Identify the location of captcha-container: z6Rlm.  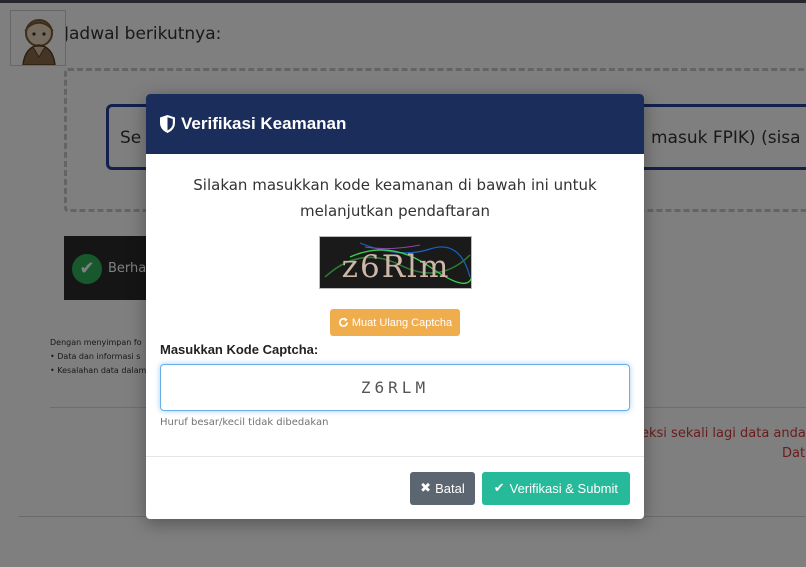
(395, 262).